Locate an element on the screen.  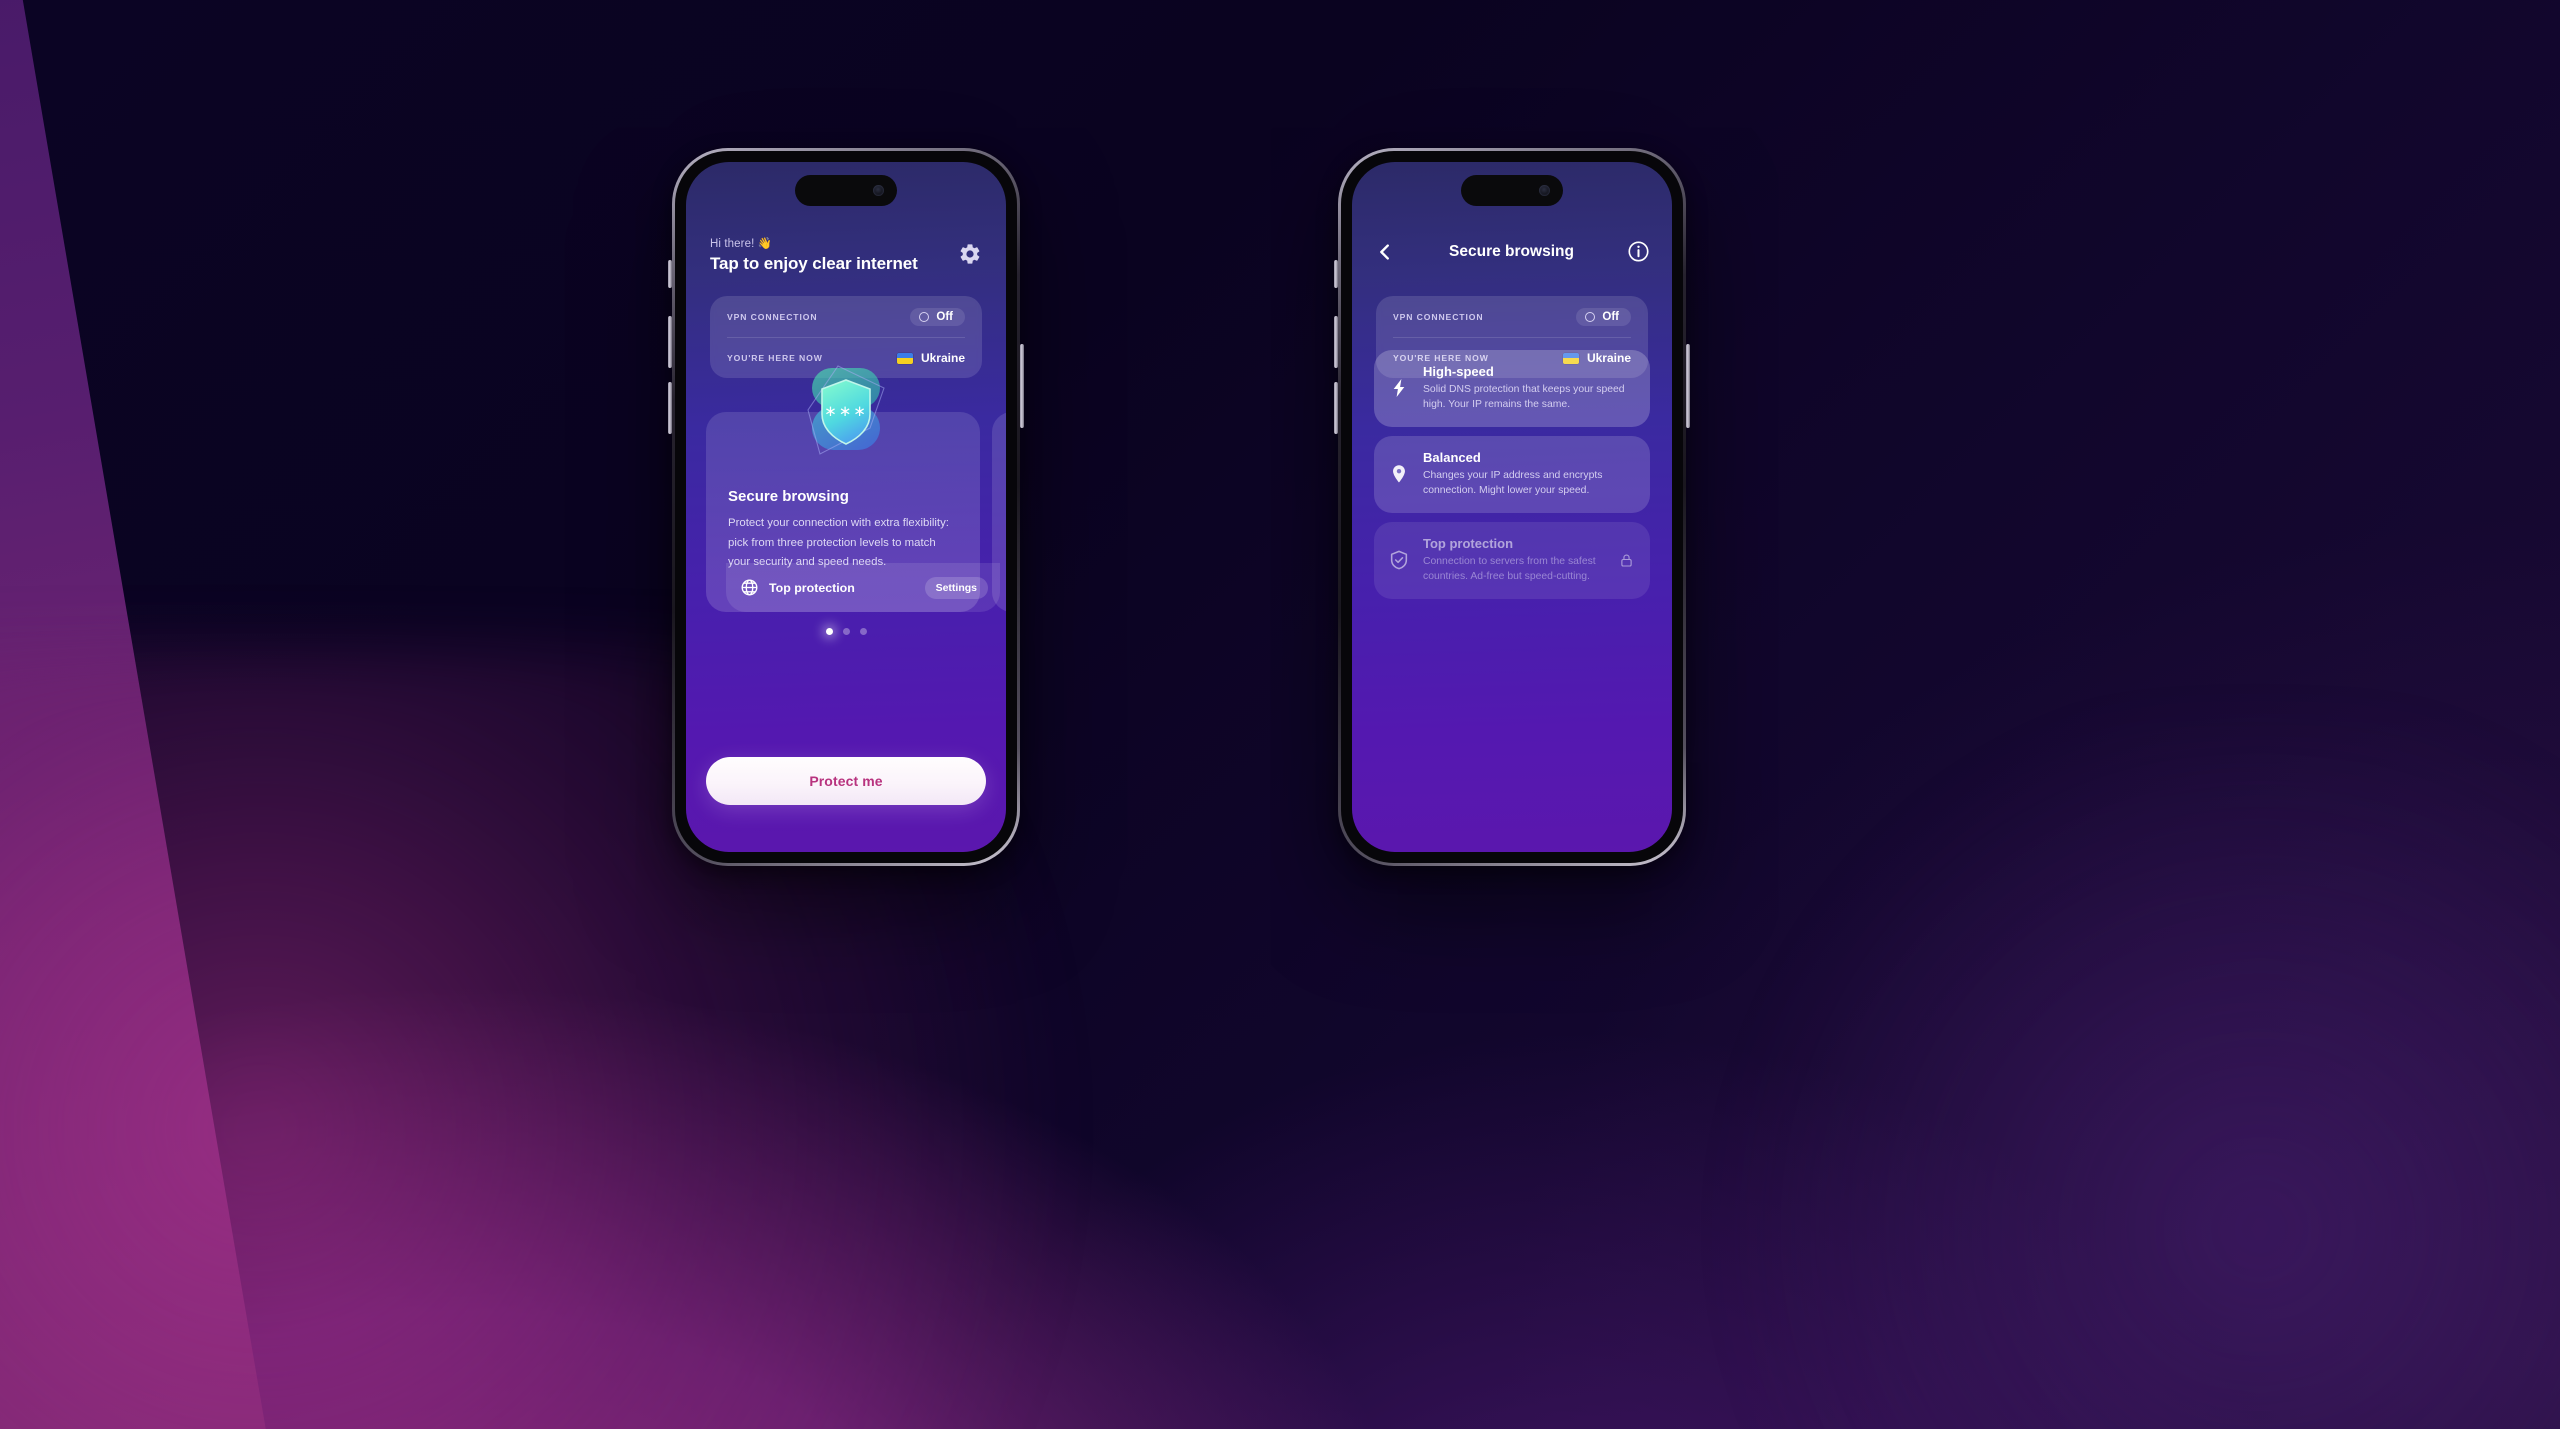
settings-button: Settings is located at coordinates (956, 587).